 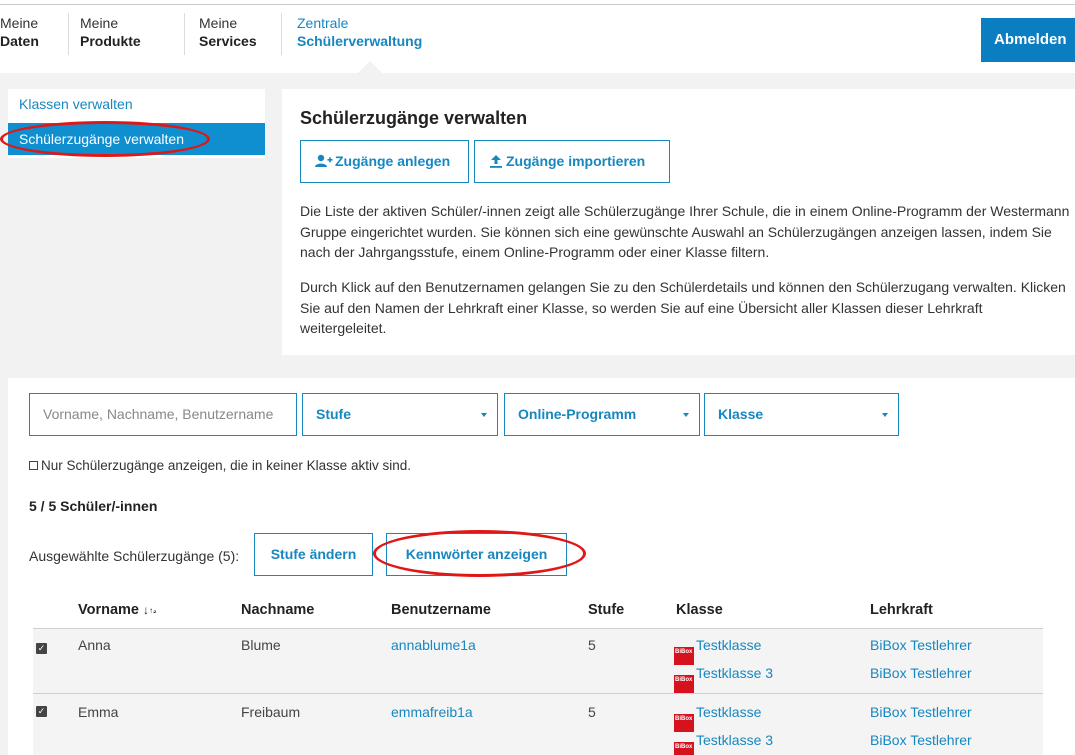 I want to click on nav-item-line2: Produkte, so click(x=110, y=41).